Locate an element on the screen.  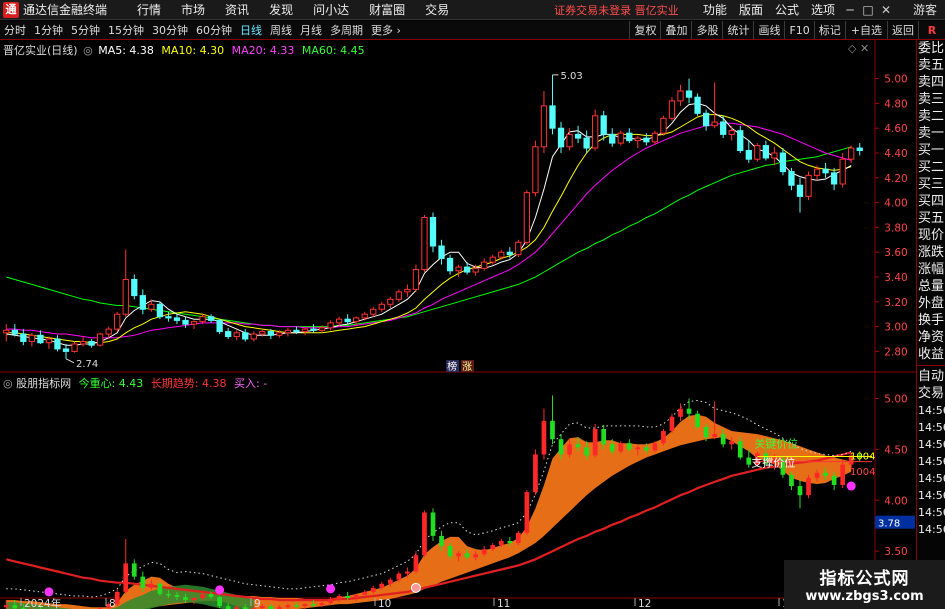
period-30min: 30分钟 is located at coordinates (170, 30).